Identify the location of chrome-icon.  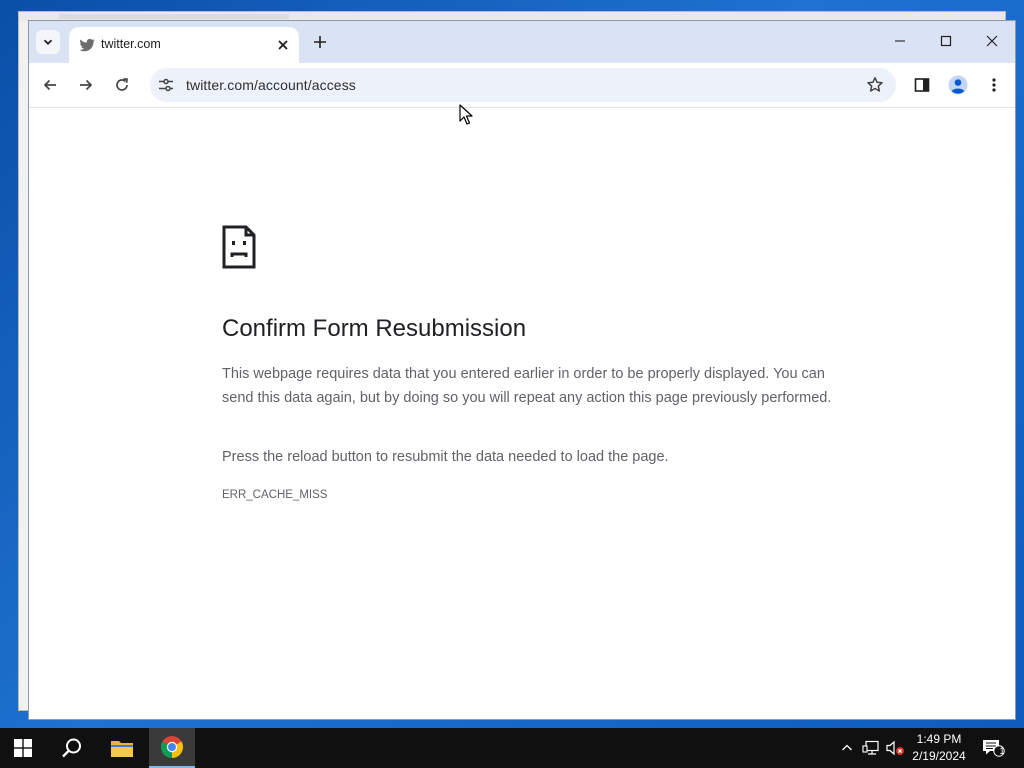
(172, 747).